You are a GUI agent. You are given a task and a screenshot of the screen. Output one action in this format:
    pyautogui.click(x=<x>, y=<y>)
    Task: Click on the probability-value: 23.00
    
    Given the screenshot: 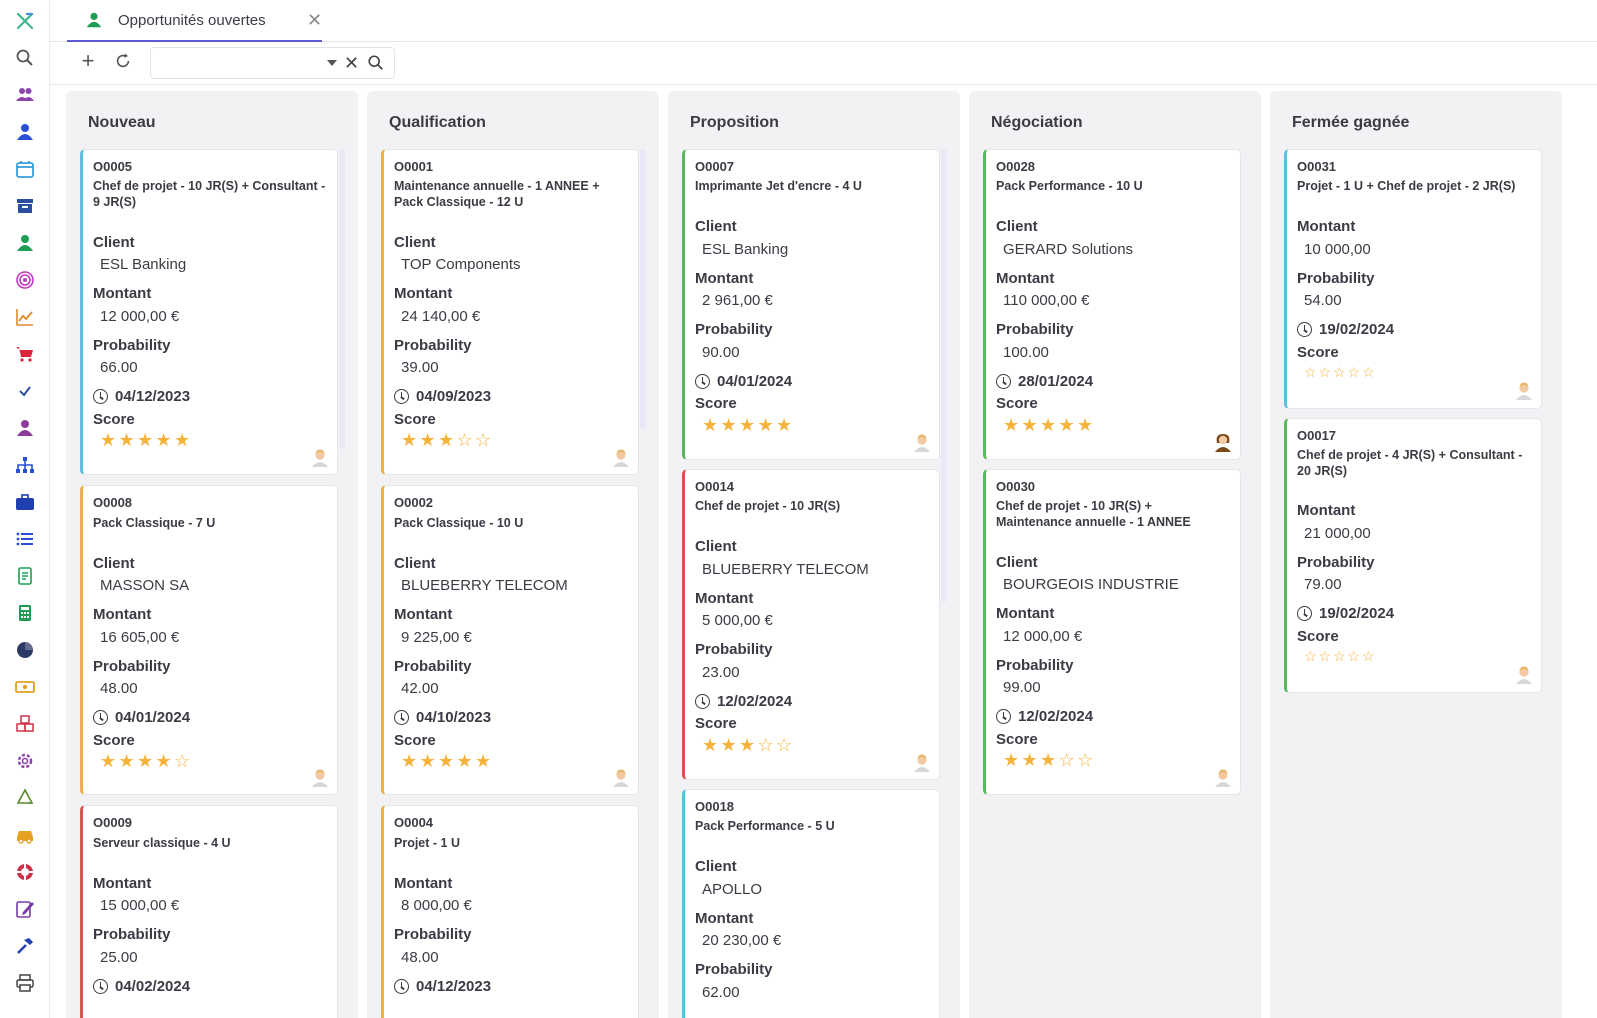 What is the action you would take?
    pyautogui.click(x=721, y=672)
    